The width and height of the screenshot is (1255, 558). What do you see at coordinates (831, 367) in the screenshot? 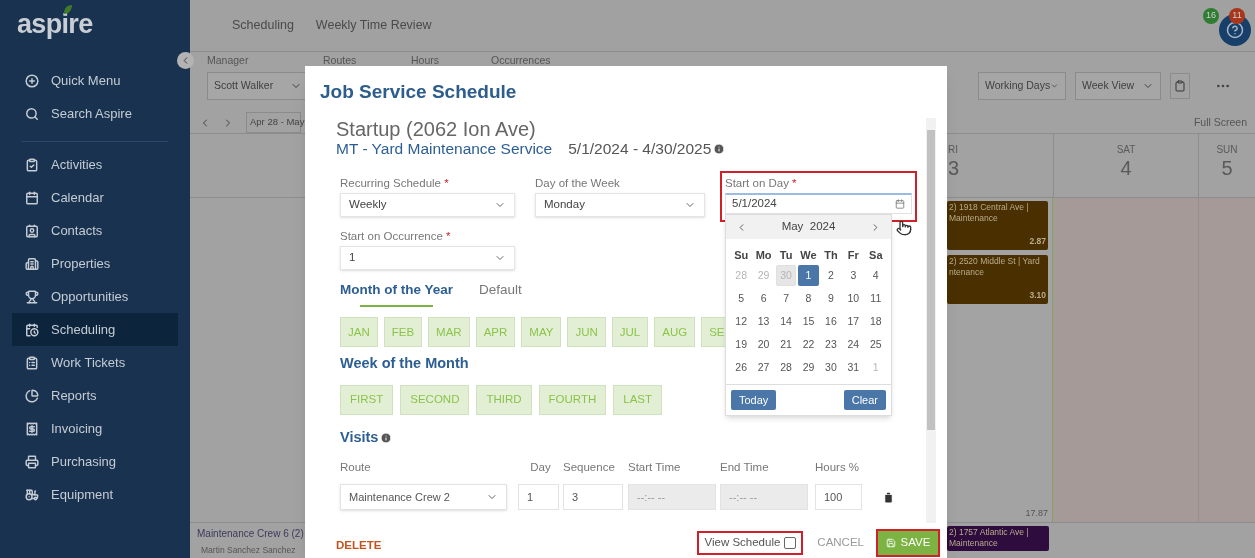
I see `calendar-day: 30` at bounding box center [831, 367].